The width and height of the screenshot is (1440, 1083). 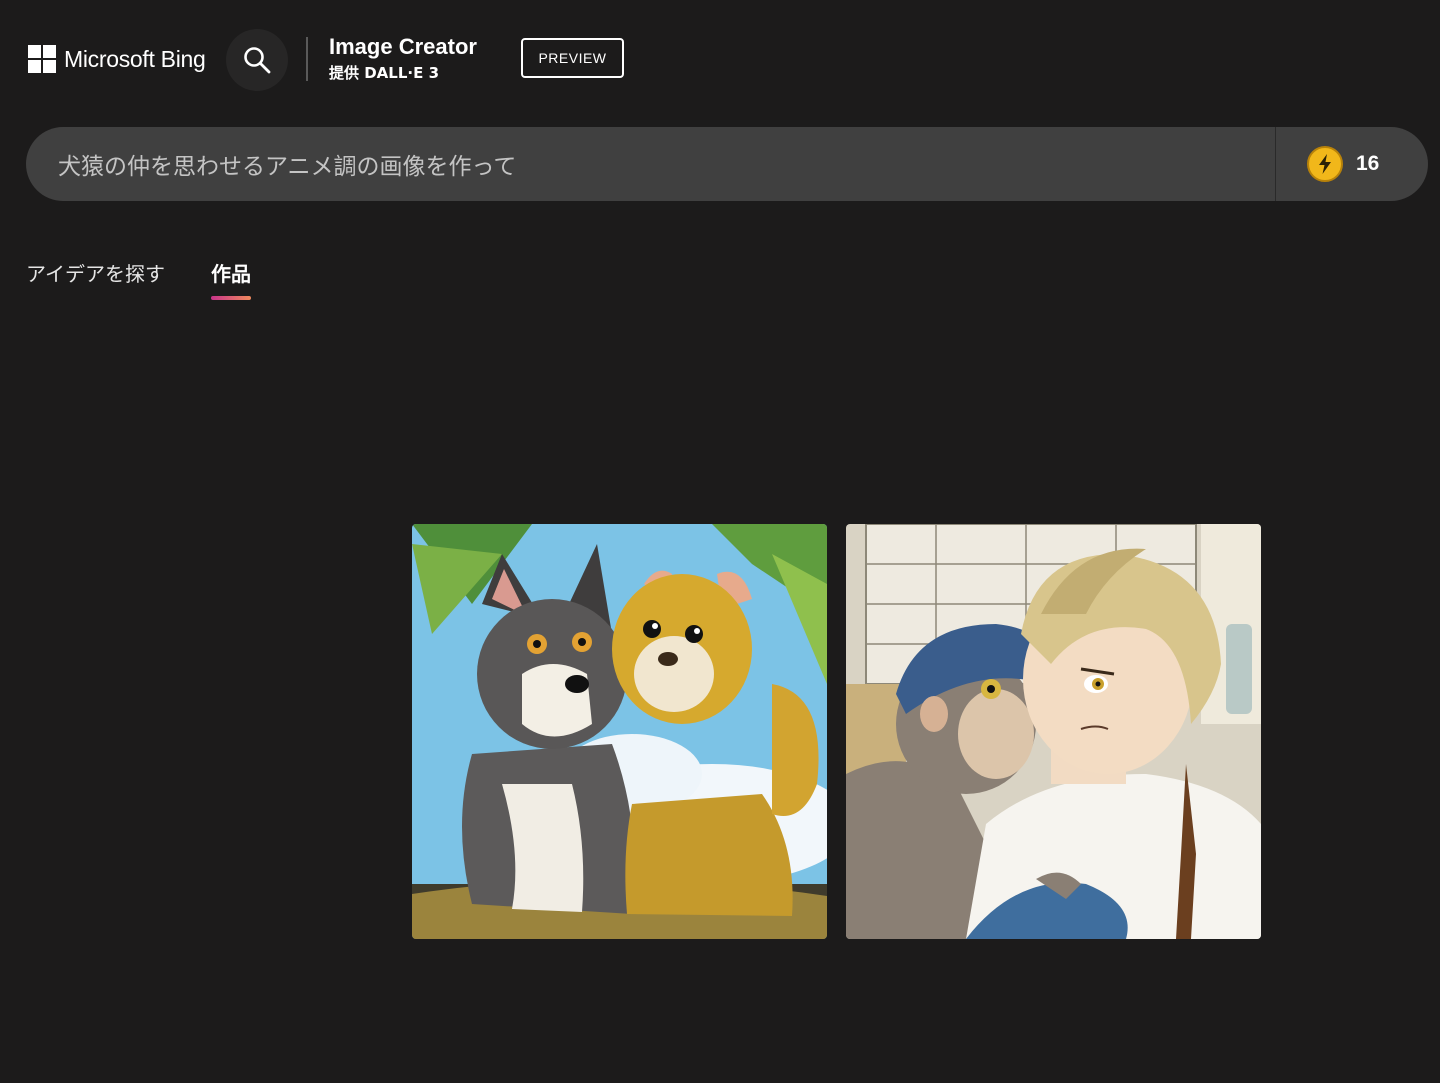 I want to click on lightning-coin-icon, so click(x=1325, y=164).